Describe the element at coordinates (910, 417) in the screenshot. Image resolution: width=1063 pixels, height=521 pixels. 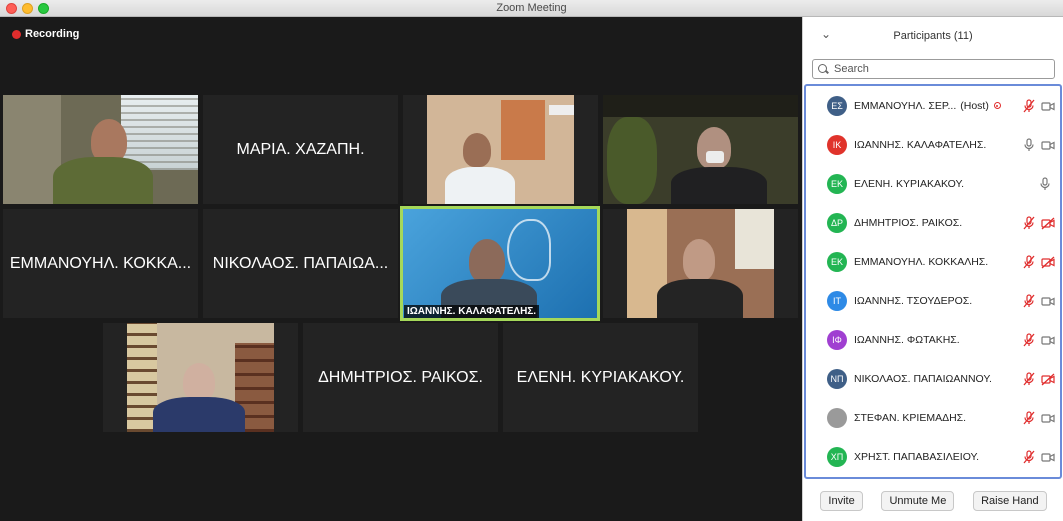
I see `participant-name: ΣΤΕΦΑΝ. ΚΡΙΕΜΑΔΗΣ.` at that location.